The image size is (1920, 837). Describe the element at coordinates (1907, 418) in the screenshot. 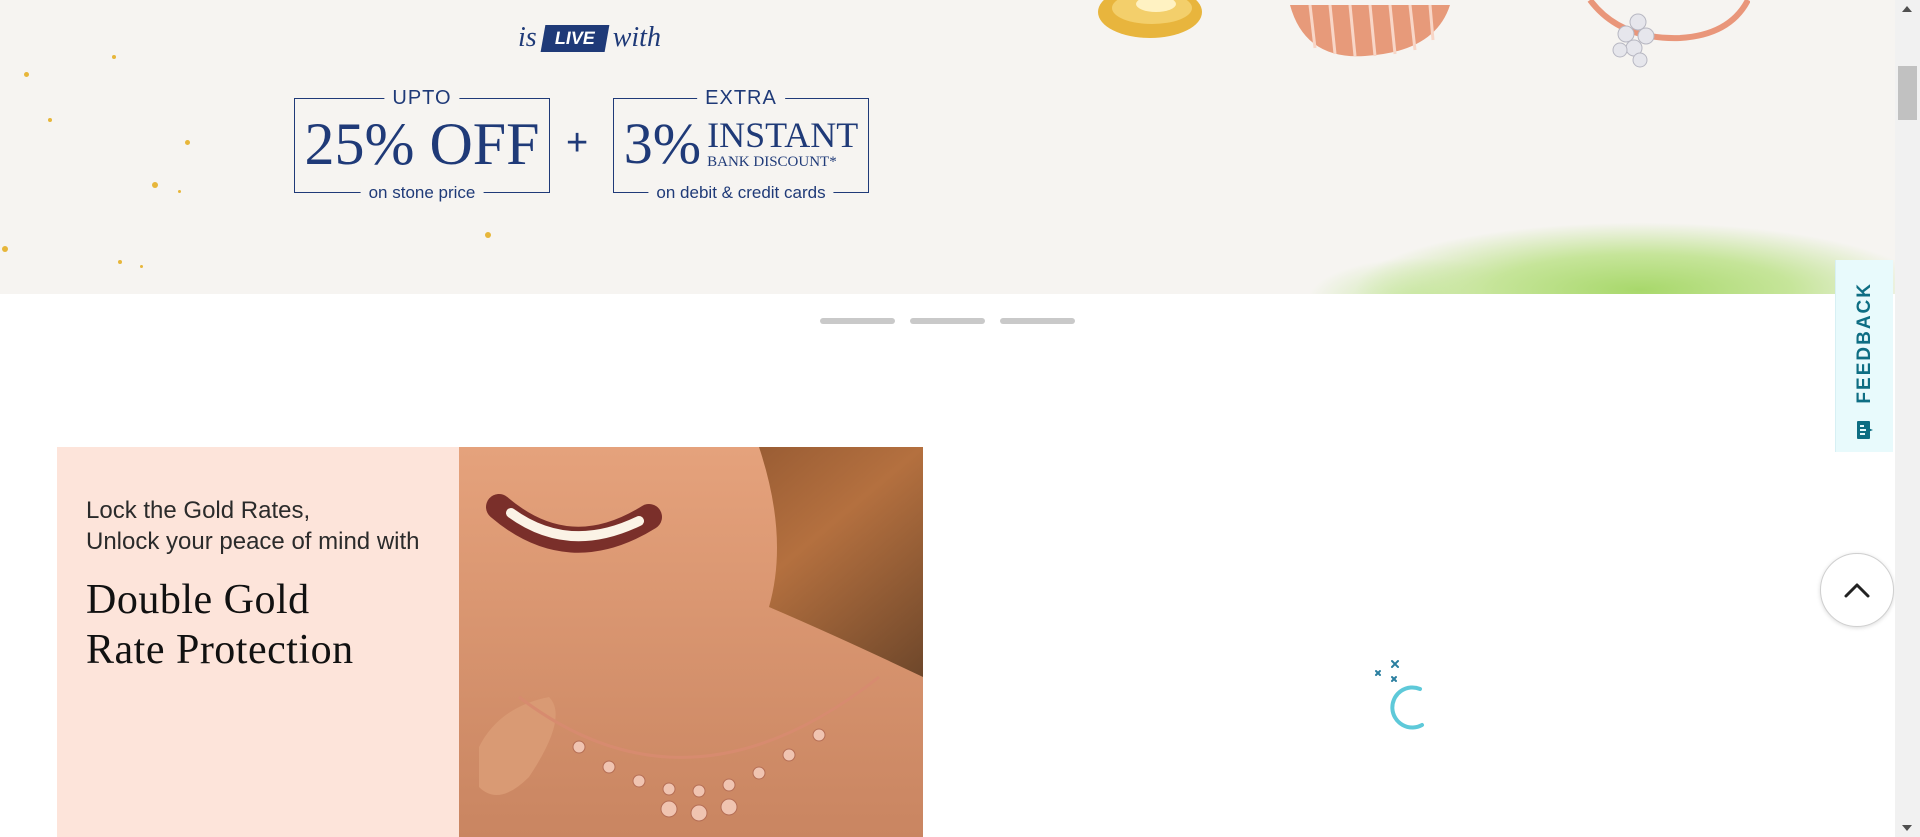

I see `page-scrollbar` at that location.